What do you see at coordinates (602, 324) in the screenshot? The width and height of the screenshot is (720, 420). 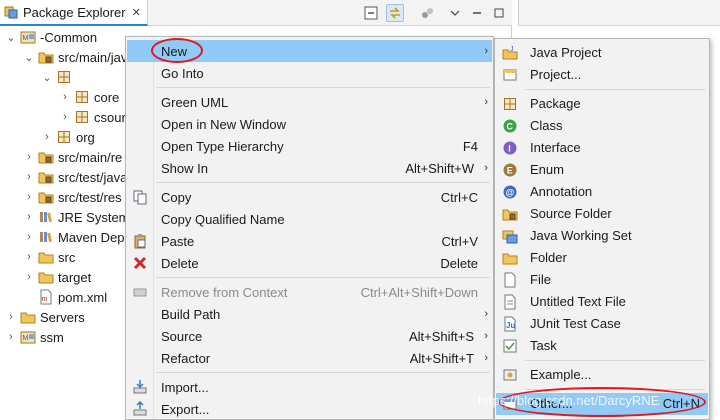 I see `new-item-junit-test-case: Ju JUnit Test Case` at bounding box center [602, 324].